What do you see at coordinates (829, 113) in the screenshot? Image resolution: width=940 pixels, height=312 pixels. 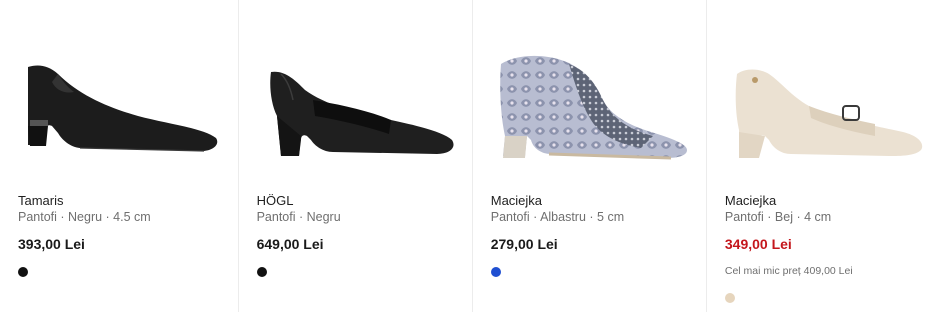 I see `beige-loafer-shoe-image` at bounding box center [829, 113].